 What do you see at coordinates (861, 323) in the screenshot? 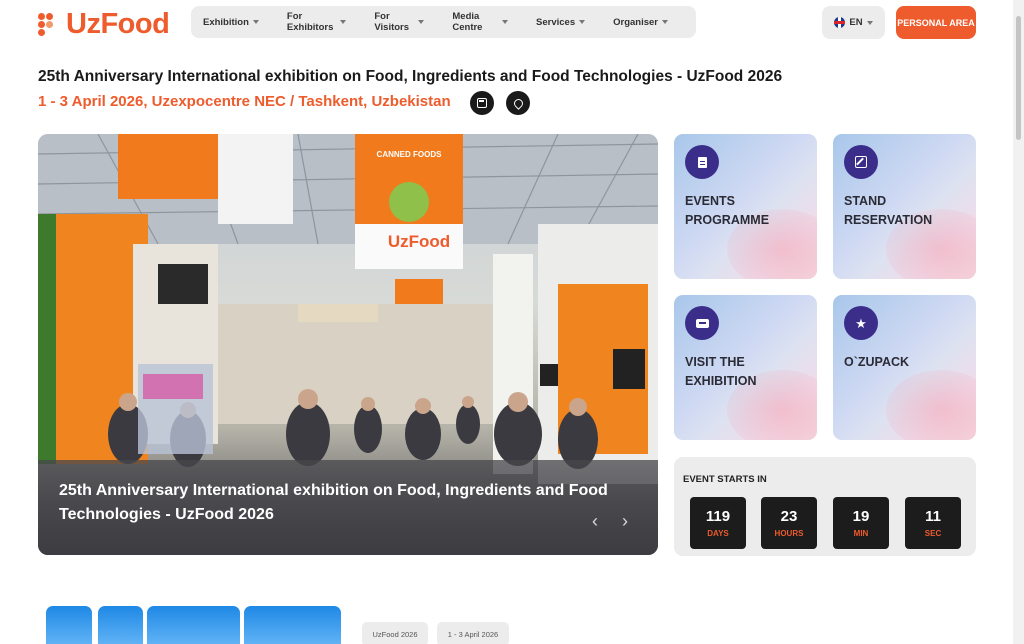
I see `star-icon: ★` at bounding box center [861, 323].